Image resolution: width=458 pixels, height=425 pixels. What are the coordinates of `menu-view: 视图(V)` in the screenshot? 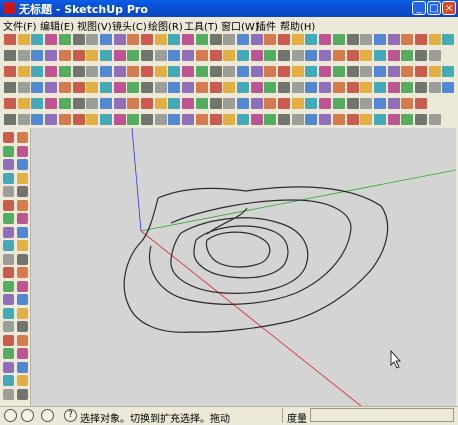 It's located at (94, 25).